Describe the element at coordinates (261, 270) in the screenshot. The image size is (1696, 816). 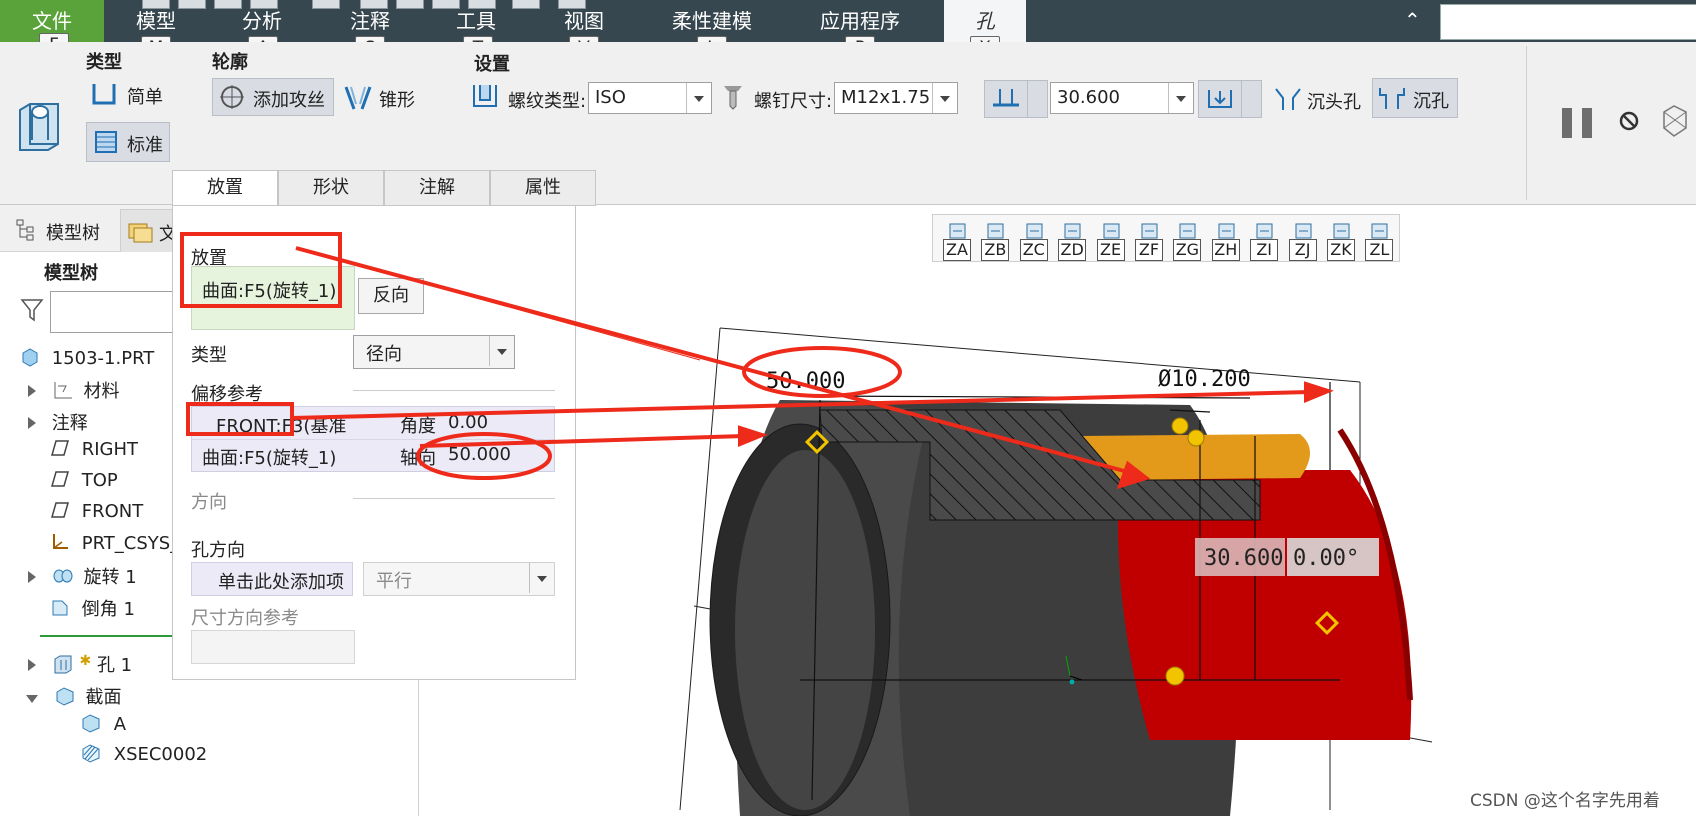
I see `placement-highlight-box` at that location.